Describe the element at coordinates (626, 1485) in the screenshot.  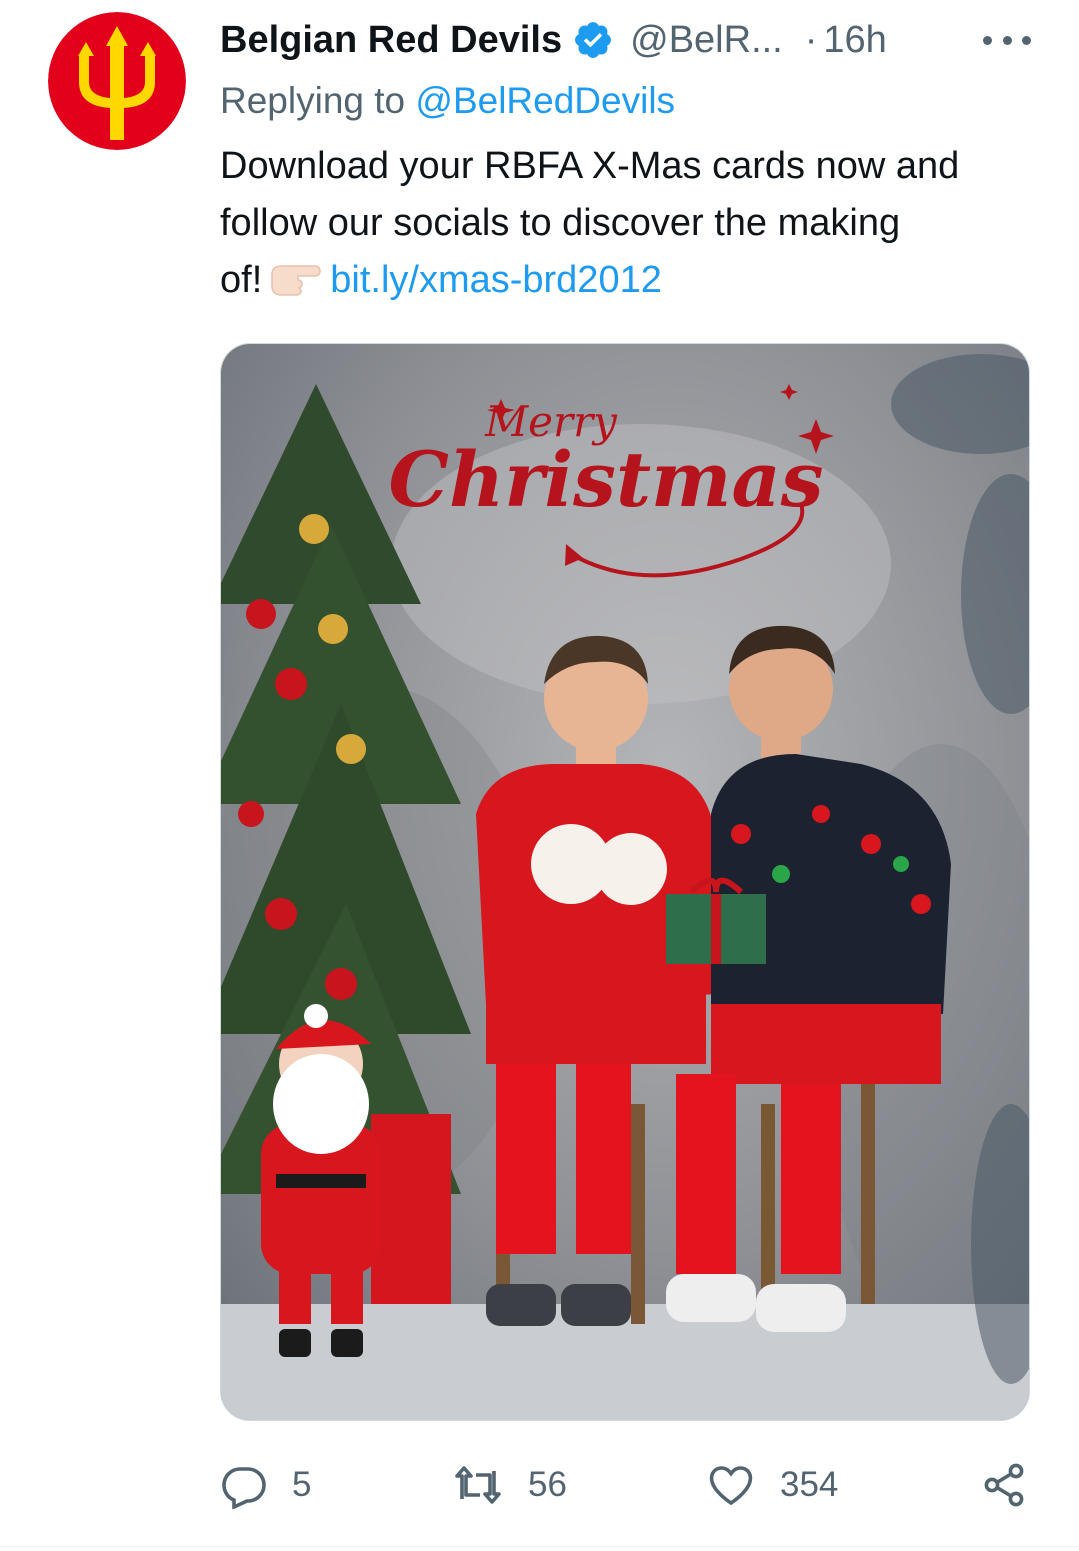
I see `tweet-actions: 5 56 354` at that location.